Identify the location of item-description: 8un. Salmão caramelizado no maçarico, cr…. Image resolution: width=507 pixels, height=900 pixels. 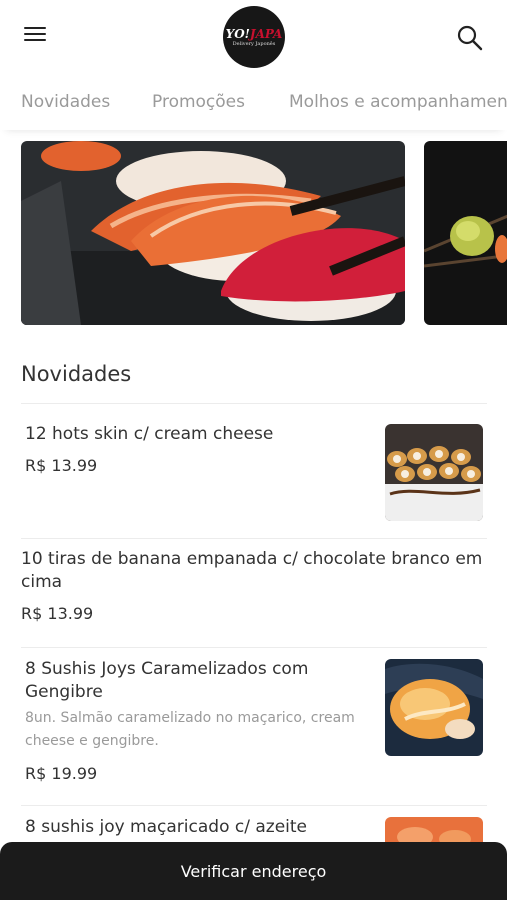
(190, 729).